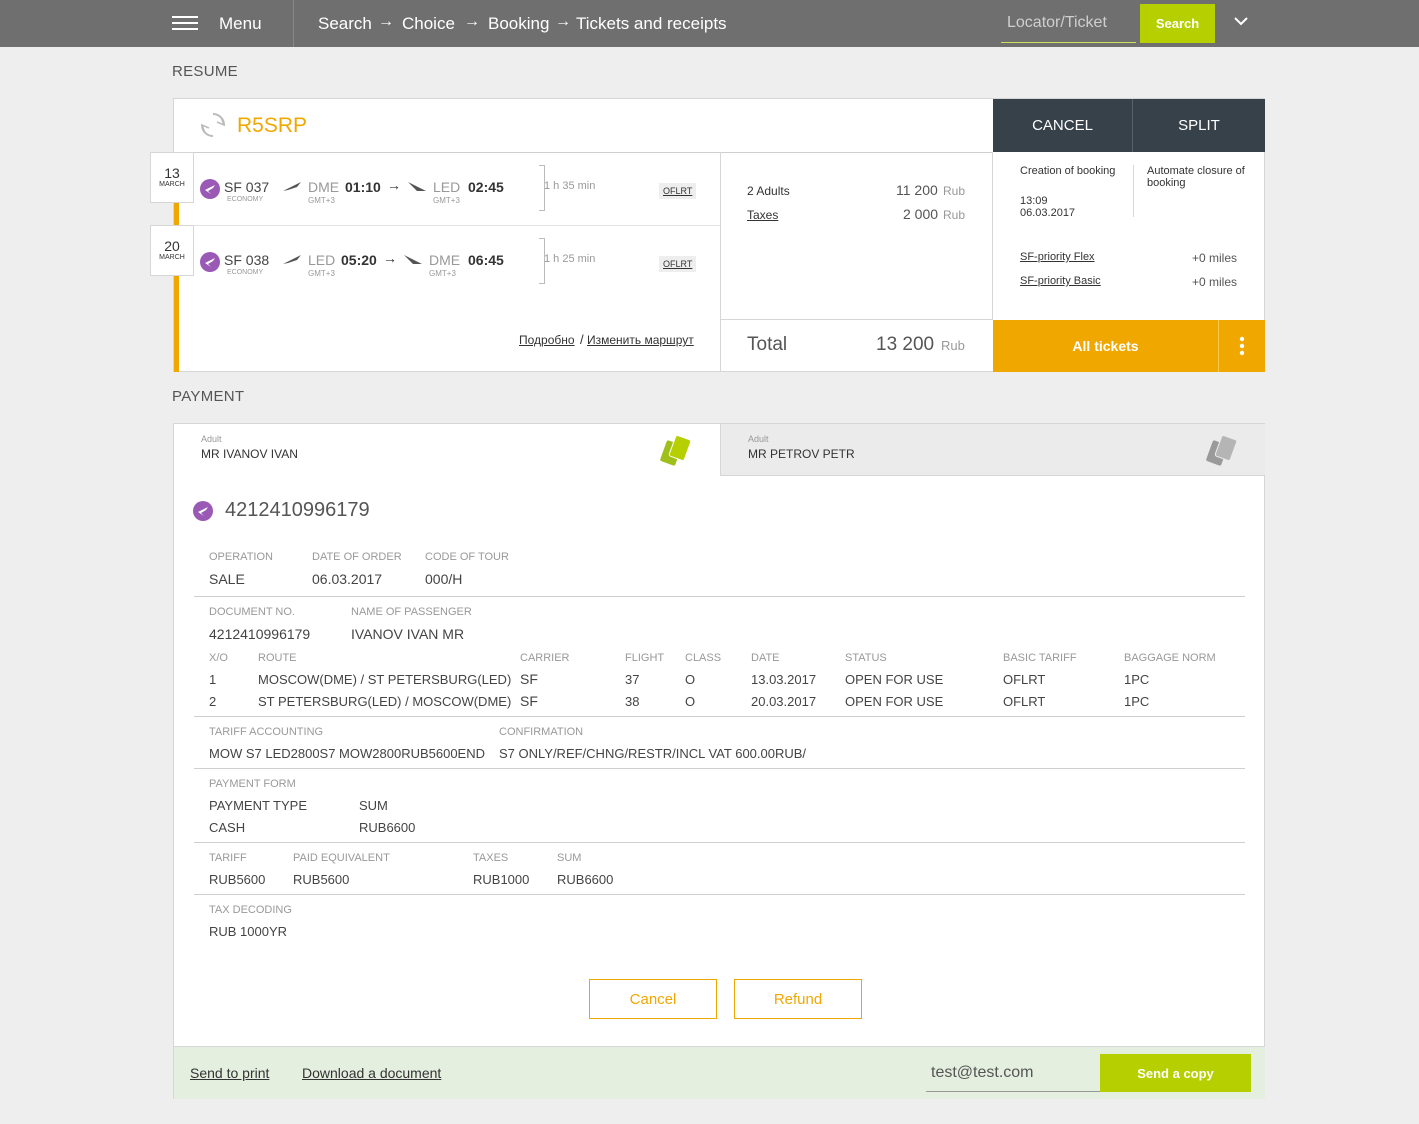 The width and height of the screenshot is (1419, 1124). What do you see at coordinates (213, 125) in the screenshot?
I see `refresh-icon` at bounding box center [213, 125].